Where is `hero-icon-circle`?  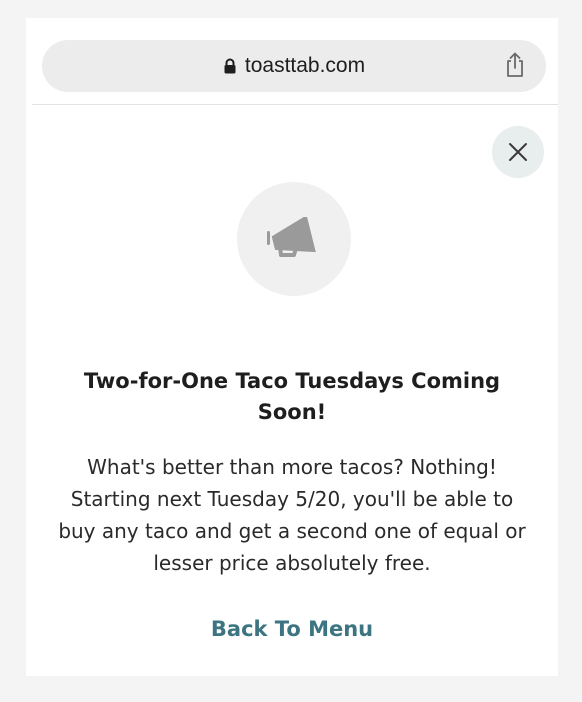 hero-icon-circle is located at coordinates (294, 239).